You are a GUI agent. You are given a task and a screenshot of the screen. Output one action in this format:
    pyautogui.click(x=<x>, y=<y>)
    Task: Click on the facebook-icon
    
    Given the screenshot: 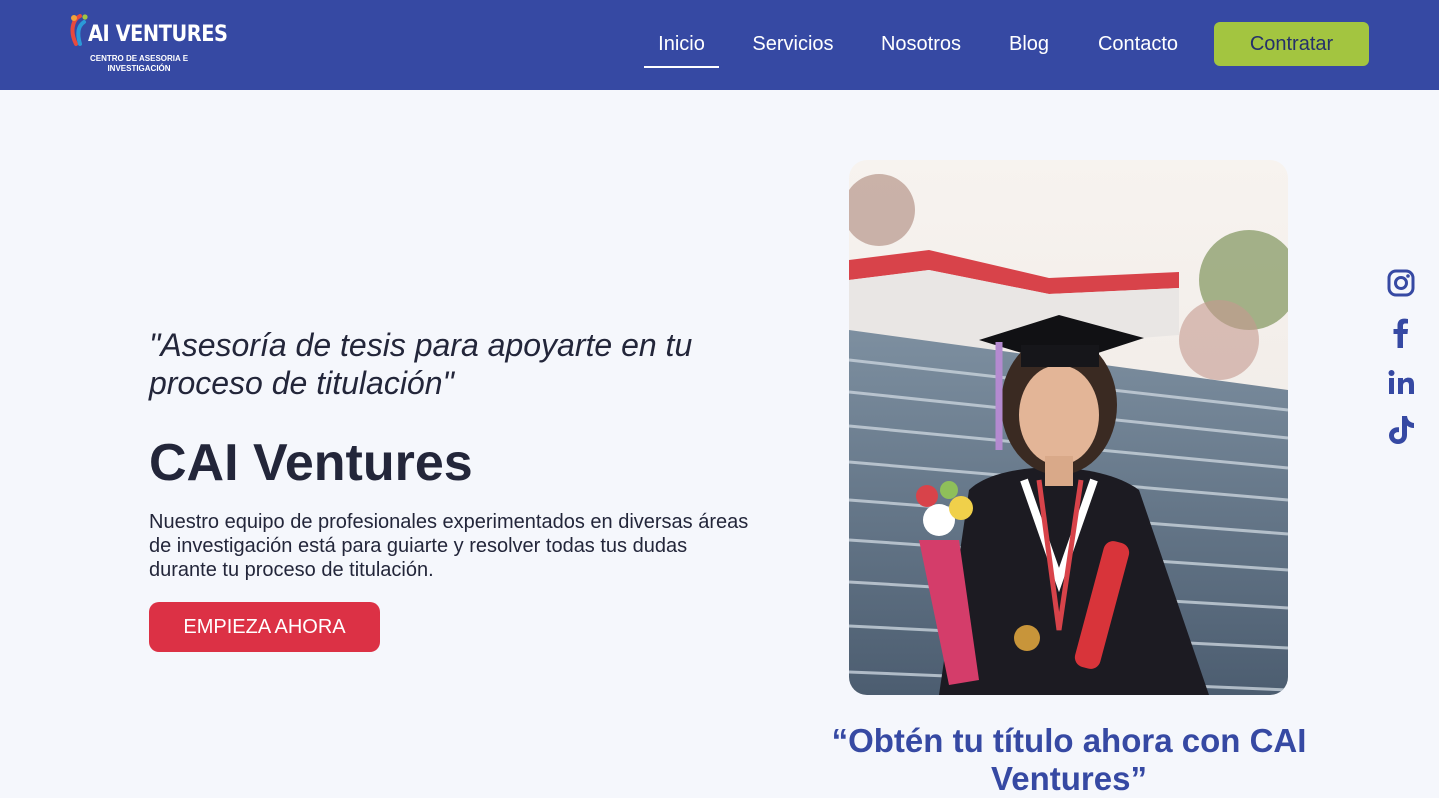 What is the action you would take?
    pyautogui.click(x=1401, y=332)
    